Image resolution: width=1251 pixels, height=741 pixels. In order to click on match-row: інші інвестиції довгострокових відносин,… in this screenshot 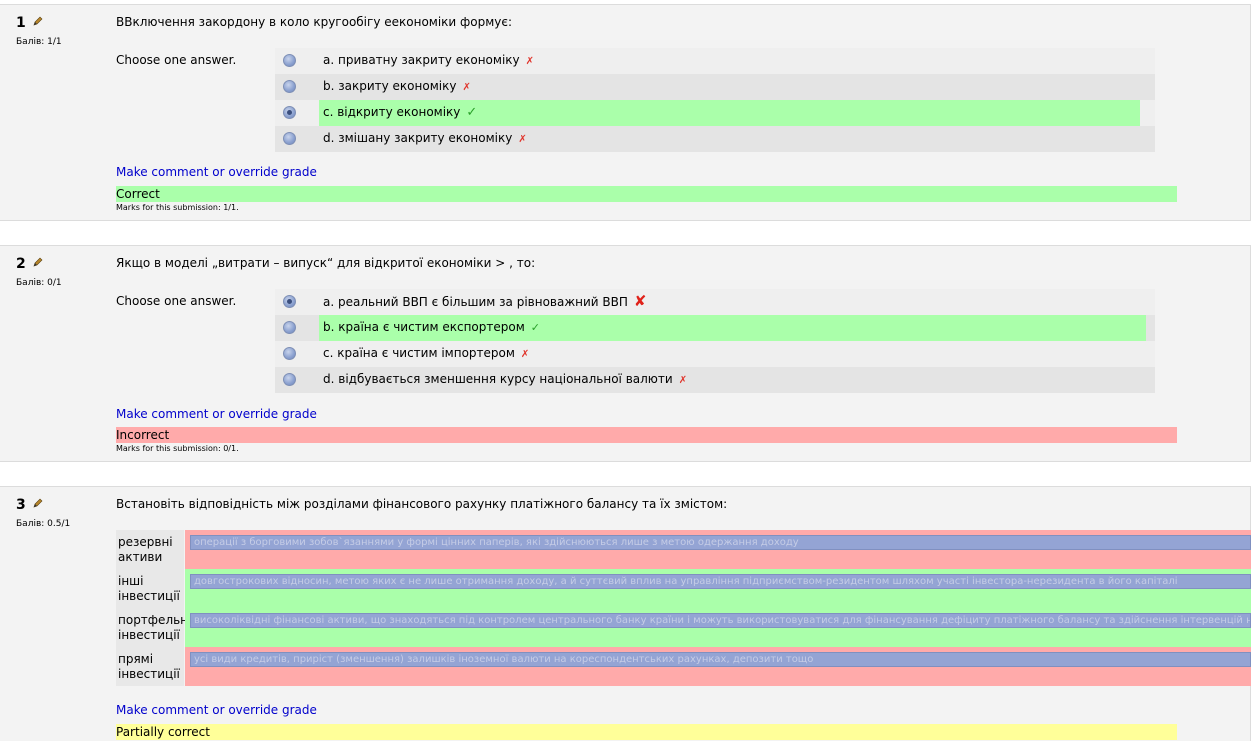, I will do `click(683, 588)`.